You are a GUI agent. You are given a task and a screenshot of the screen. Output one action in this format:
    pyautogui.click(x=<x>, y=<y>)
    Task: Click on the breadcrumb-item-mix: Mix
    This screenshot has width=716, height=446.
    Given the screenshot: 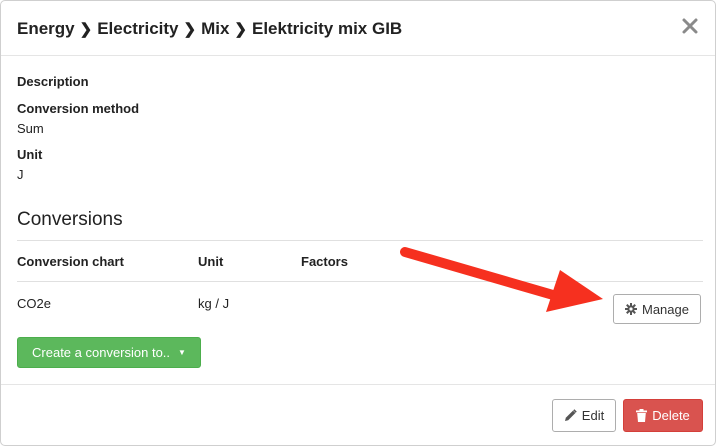 What is the action you would take?
    pyautogui.click(x=215, y=29)
    